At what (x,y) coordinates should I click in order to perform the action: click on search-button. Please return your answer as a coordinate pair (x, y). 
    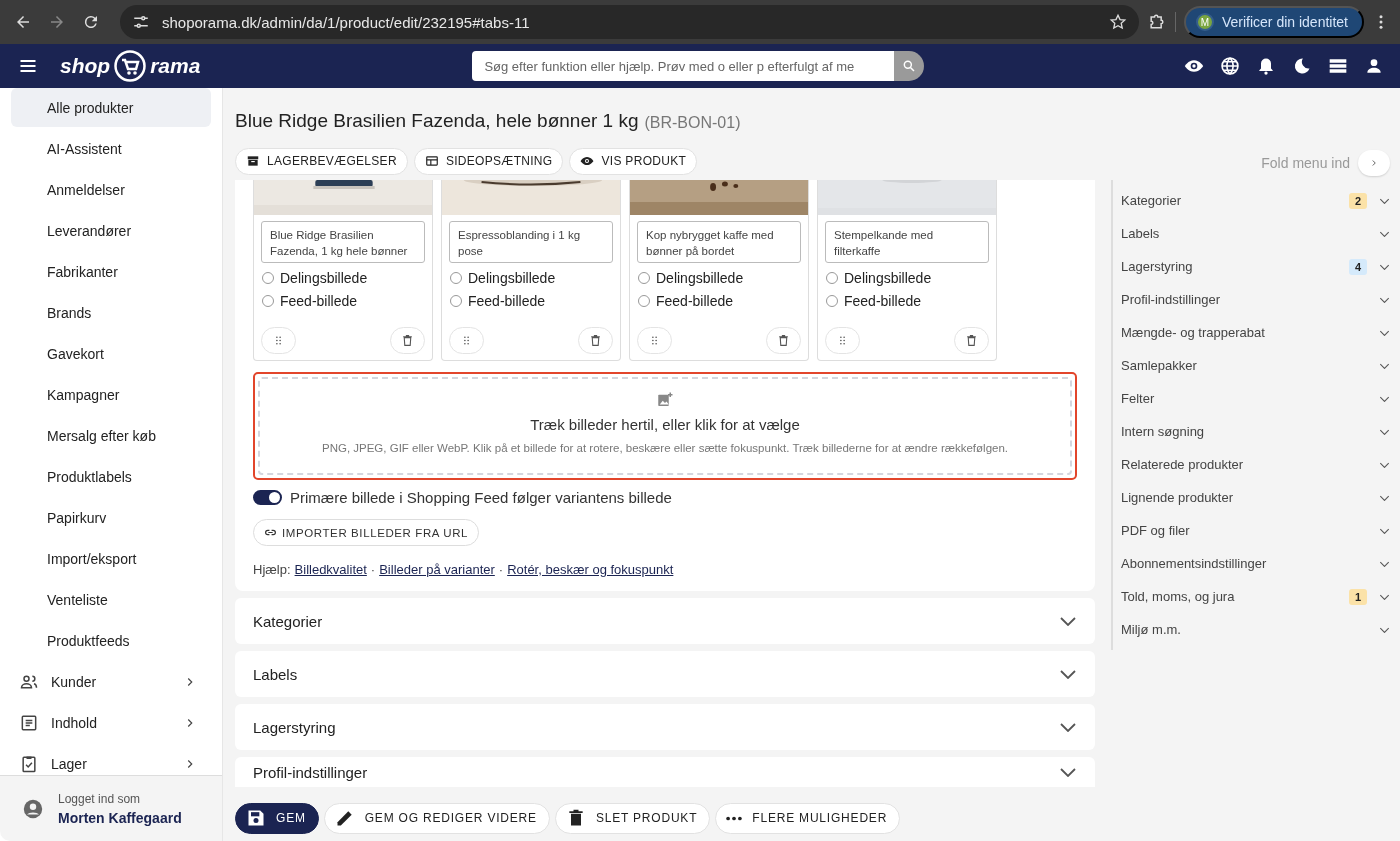
    Looking at the image, I should click on (909, 66).